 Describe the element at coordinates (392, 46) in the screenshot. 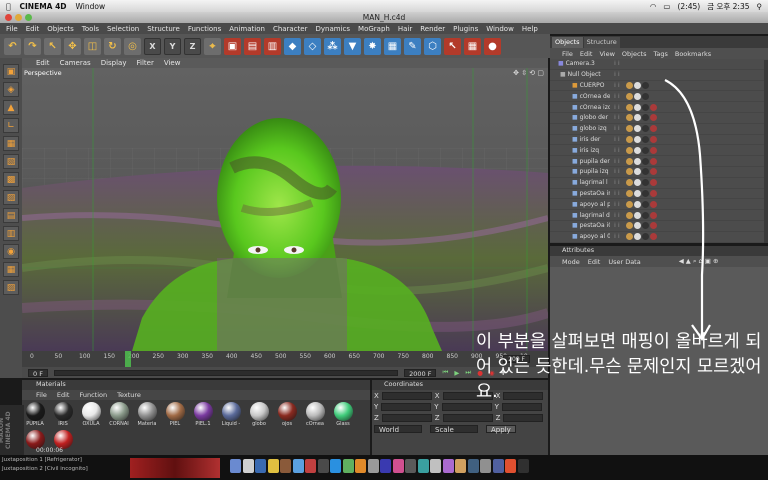

I see `camera-icon: ▦` at that location.